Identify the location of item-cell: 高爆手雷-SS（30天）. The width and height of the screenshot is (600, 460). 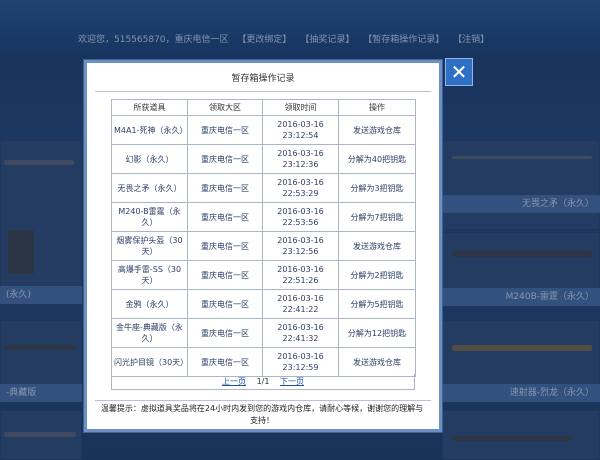
(149, 275).